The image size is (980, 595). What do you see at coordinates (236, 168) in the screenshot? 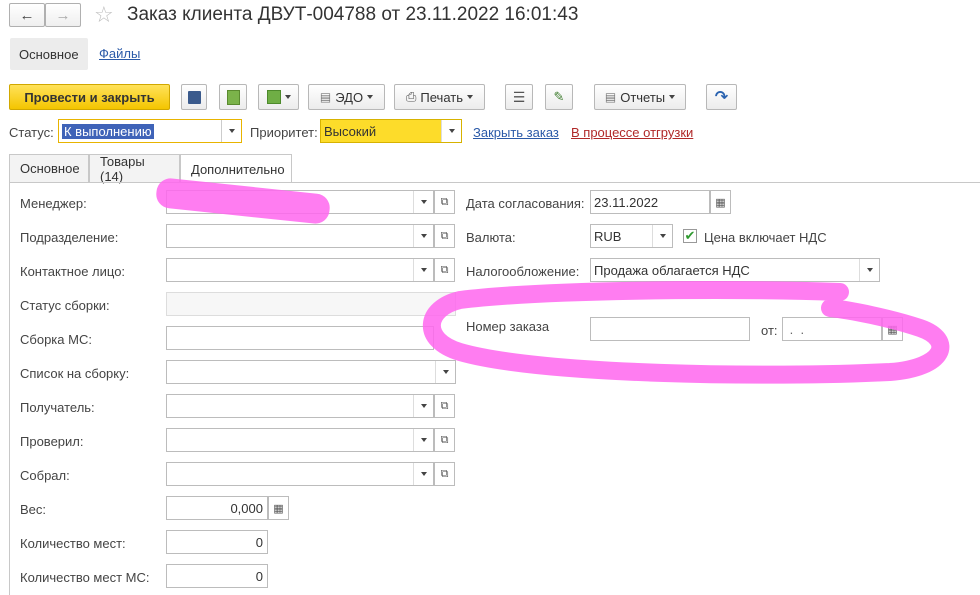
I see `tab-form-additional: Дополнительно` at bounding box center [236, 168].